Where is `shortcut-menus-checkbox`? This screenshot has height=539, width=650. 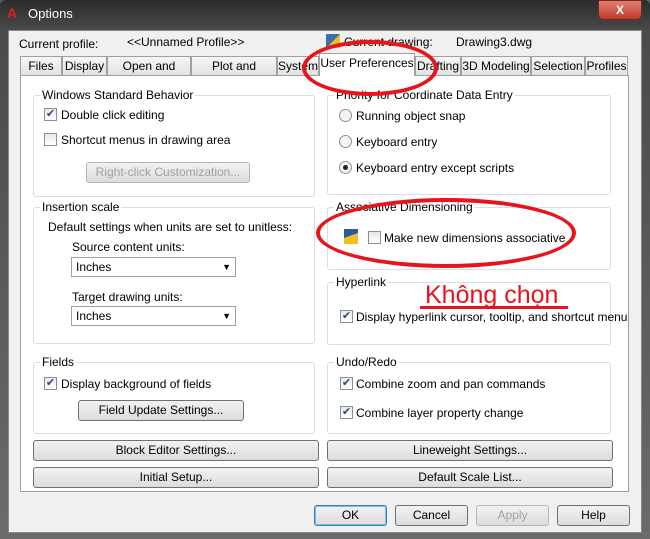 shortcut-menus-checkbox is located at coordinates (50, 139).